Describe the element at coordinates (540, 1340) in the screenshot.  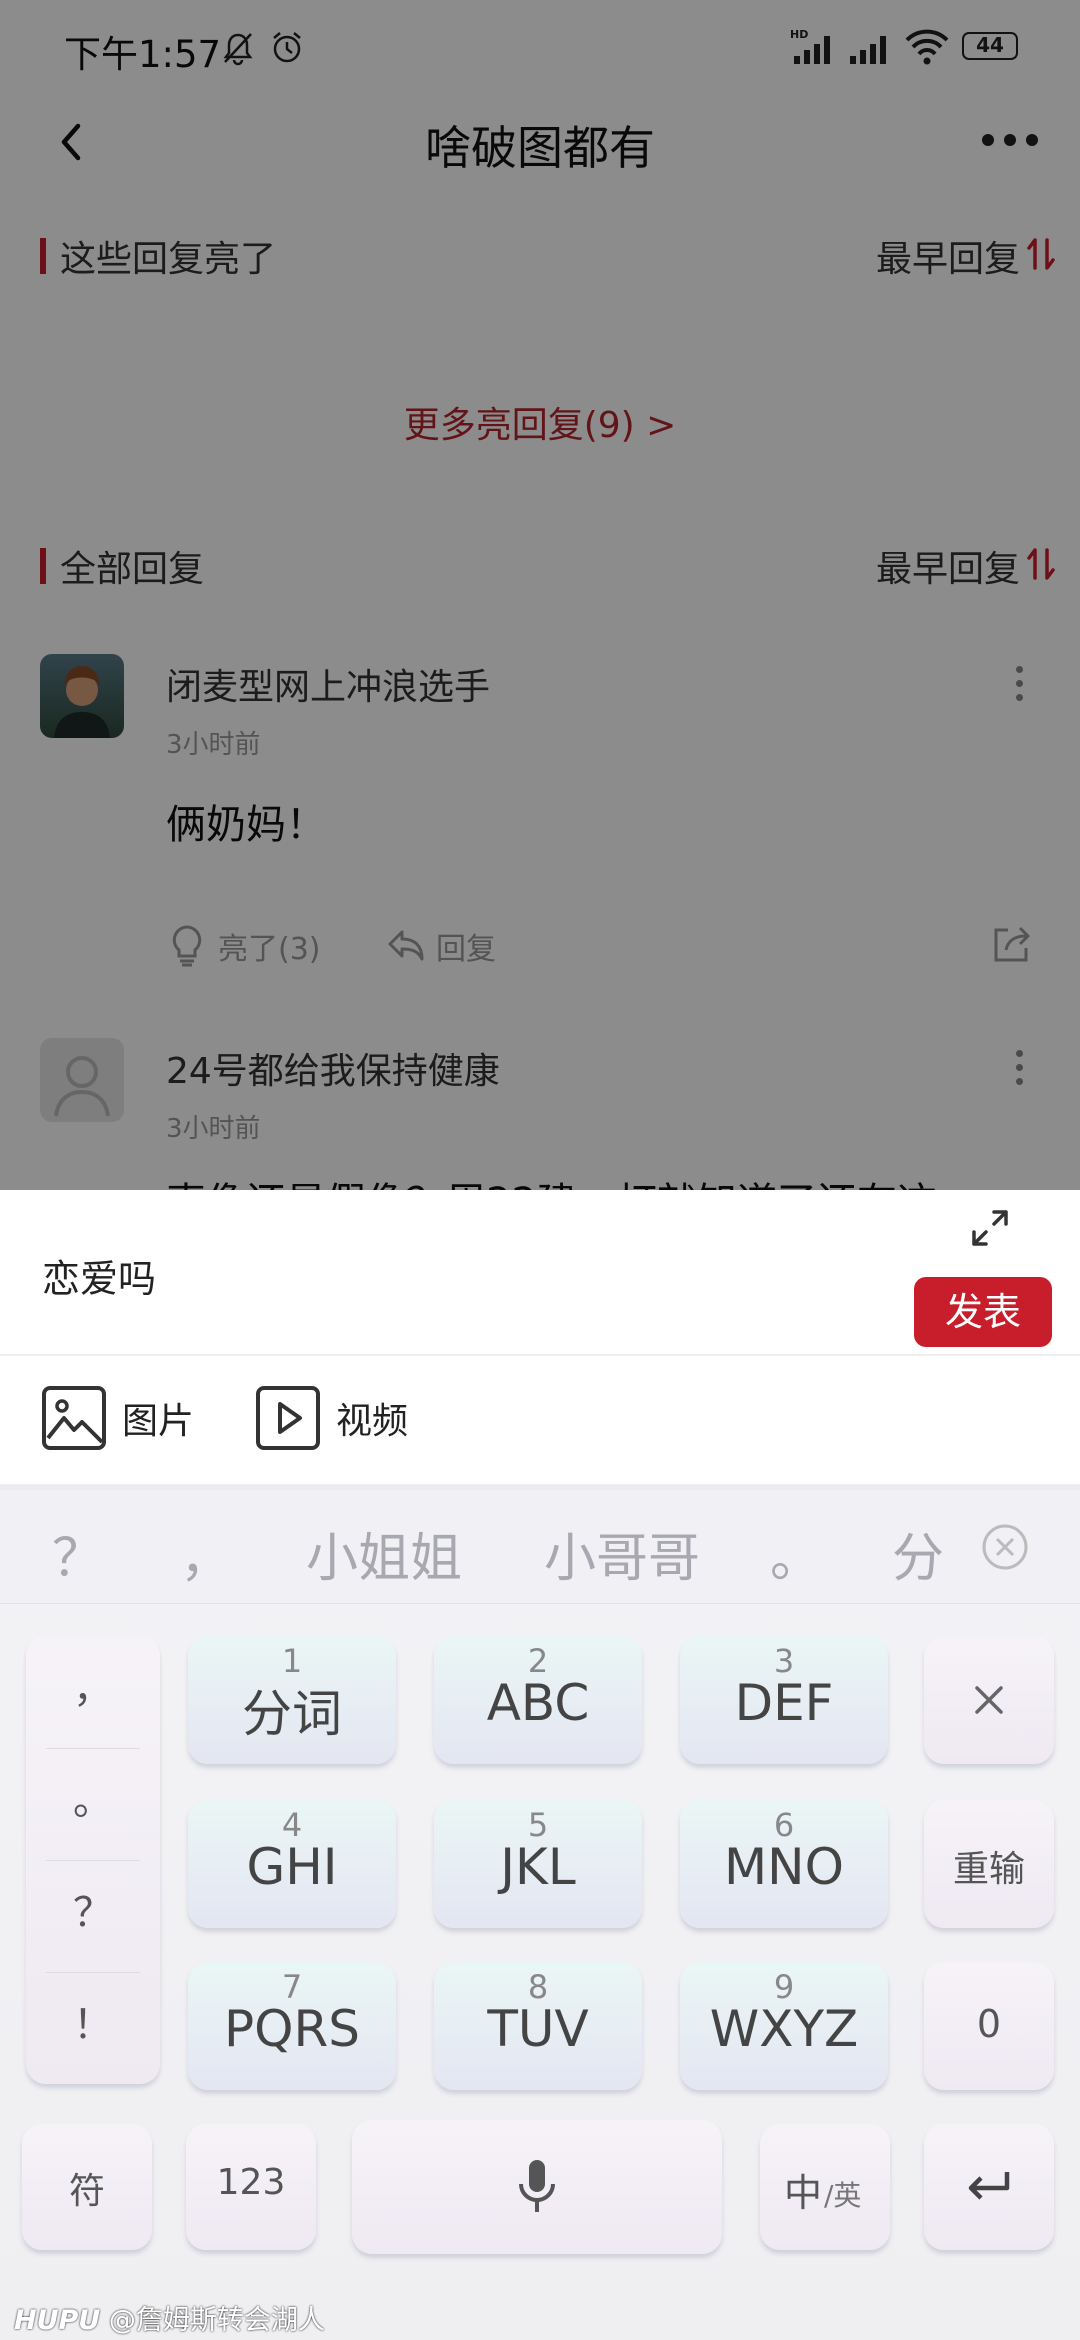
I see `reply-compose-panel: 恋爱吗 发表 图片 视频` at that location.